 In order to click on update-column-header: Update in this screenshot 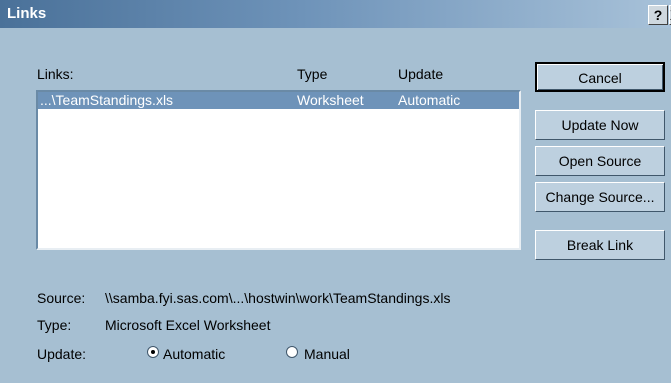, I will do `click(421, 74)`.